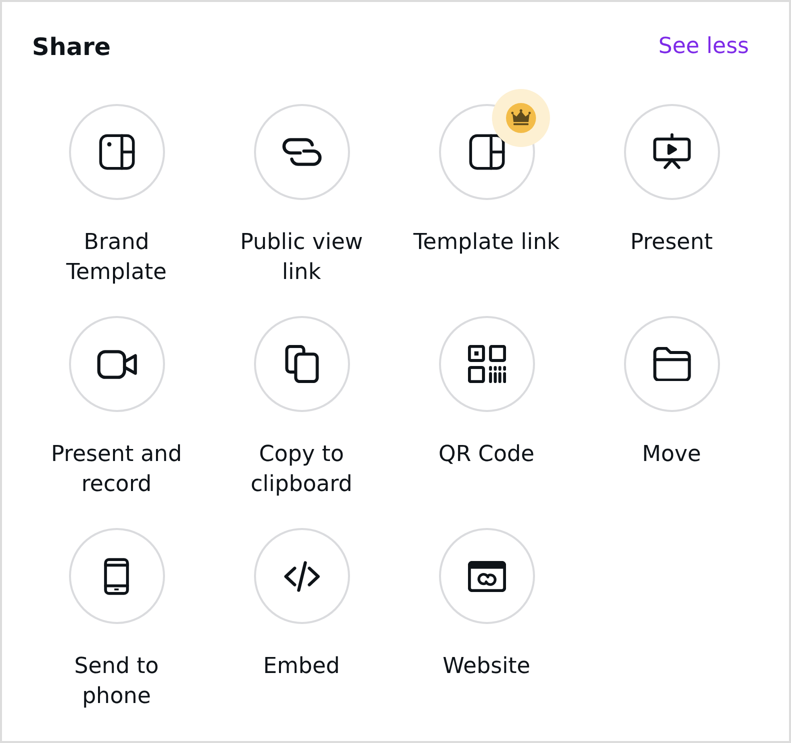  Describe the element at coordinates (486, 455) in the screenshot. I see `option-label: QR Code` at that location.